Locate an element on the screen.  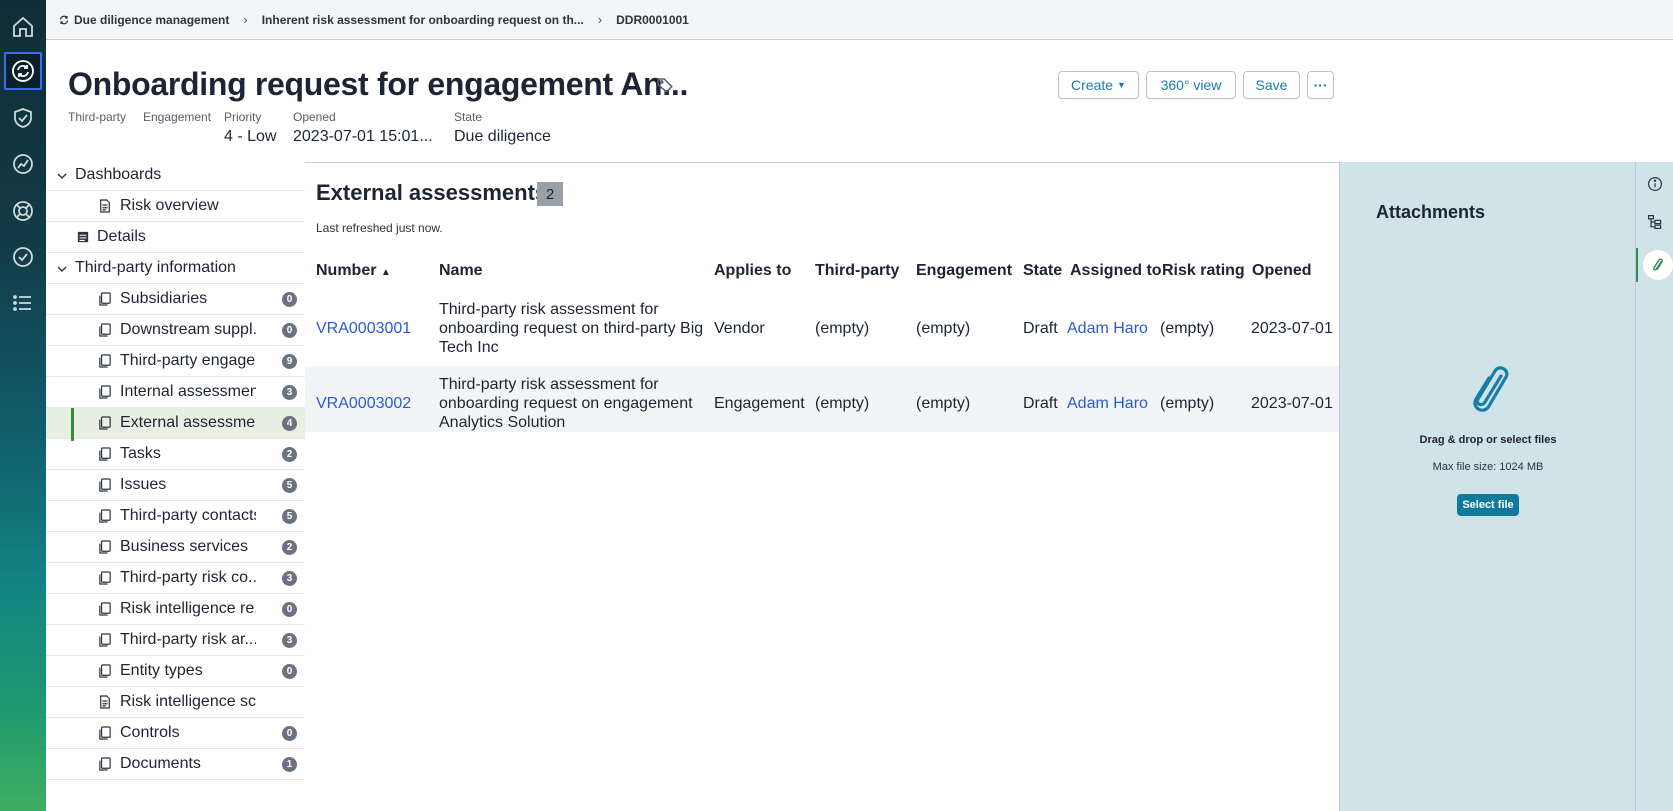
nav-item-entity-types: Entity types 0 is located at coordinates (175, 671).